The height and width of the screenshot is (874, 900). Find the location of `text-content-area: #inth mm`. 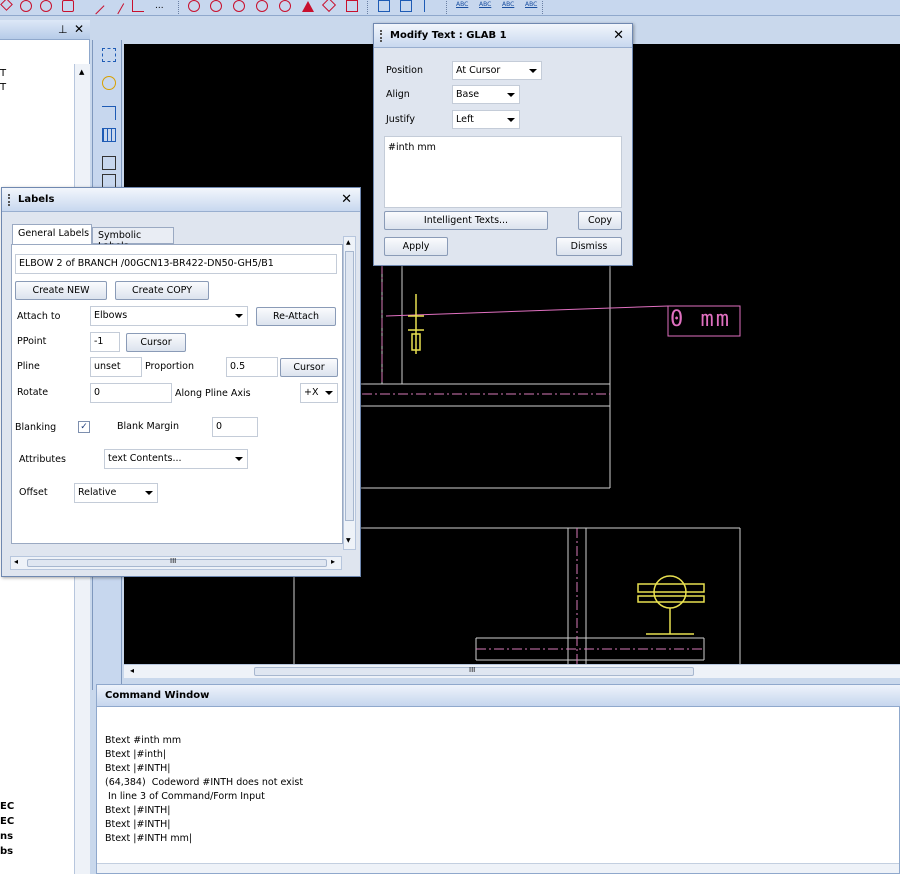

text-content-area: #inth mm is located at coordinates (503, 172).